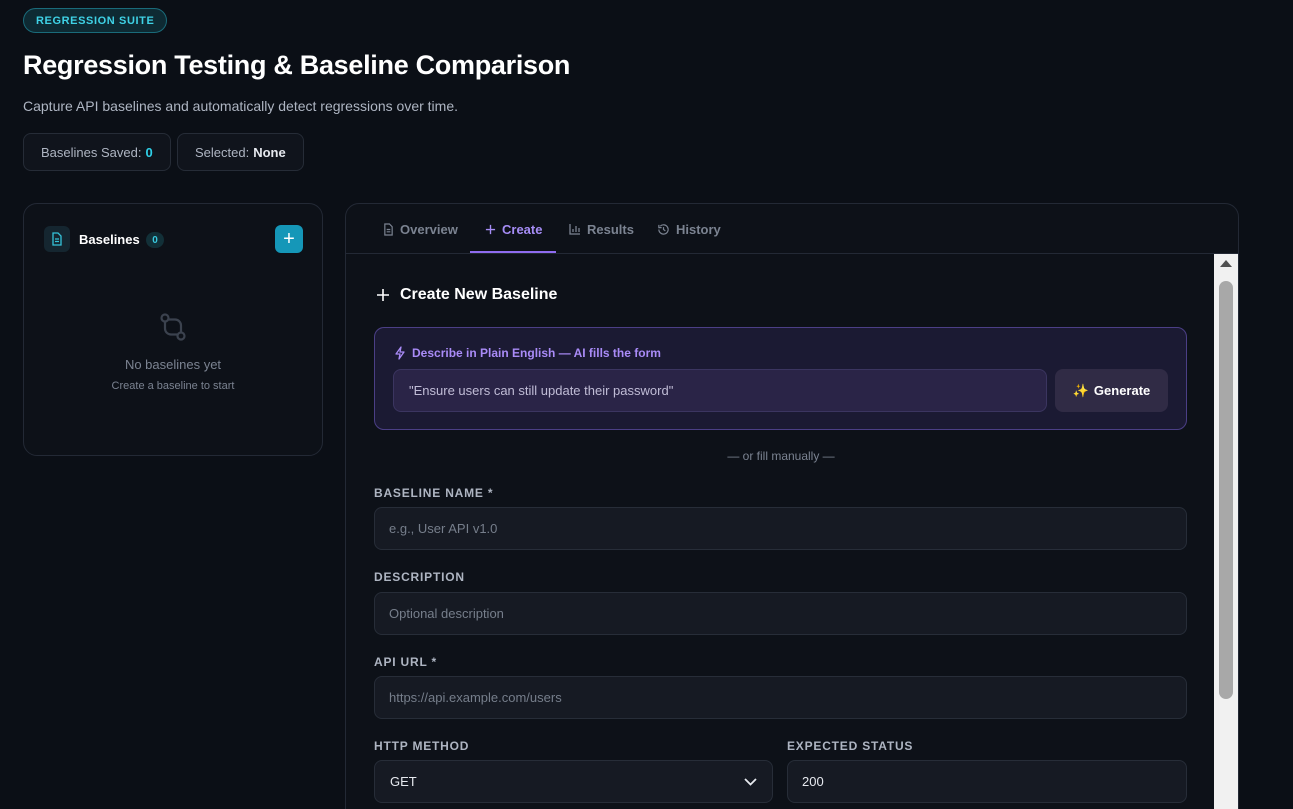  What do you see at coordinates (95, 20) in the screenshot?
I see `suite-badge: REGRESSION SUITE` at bounding box center [95, 20].